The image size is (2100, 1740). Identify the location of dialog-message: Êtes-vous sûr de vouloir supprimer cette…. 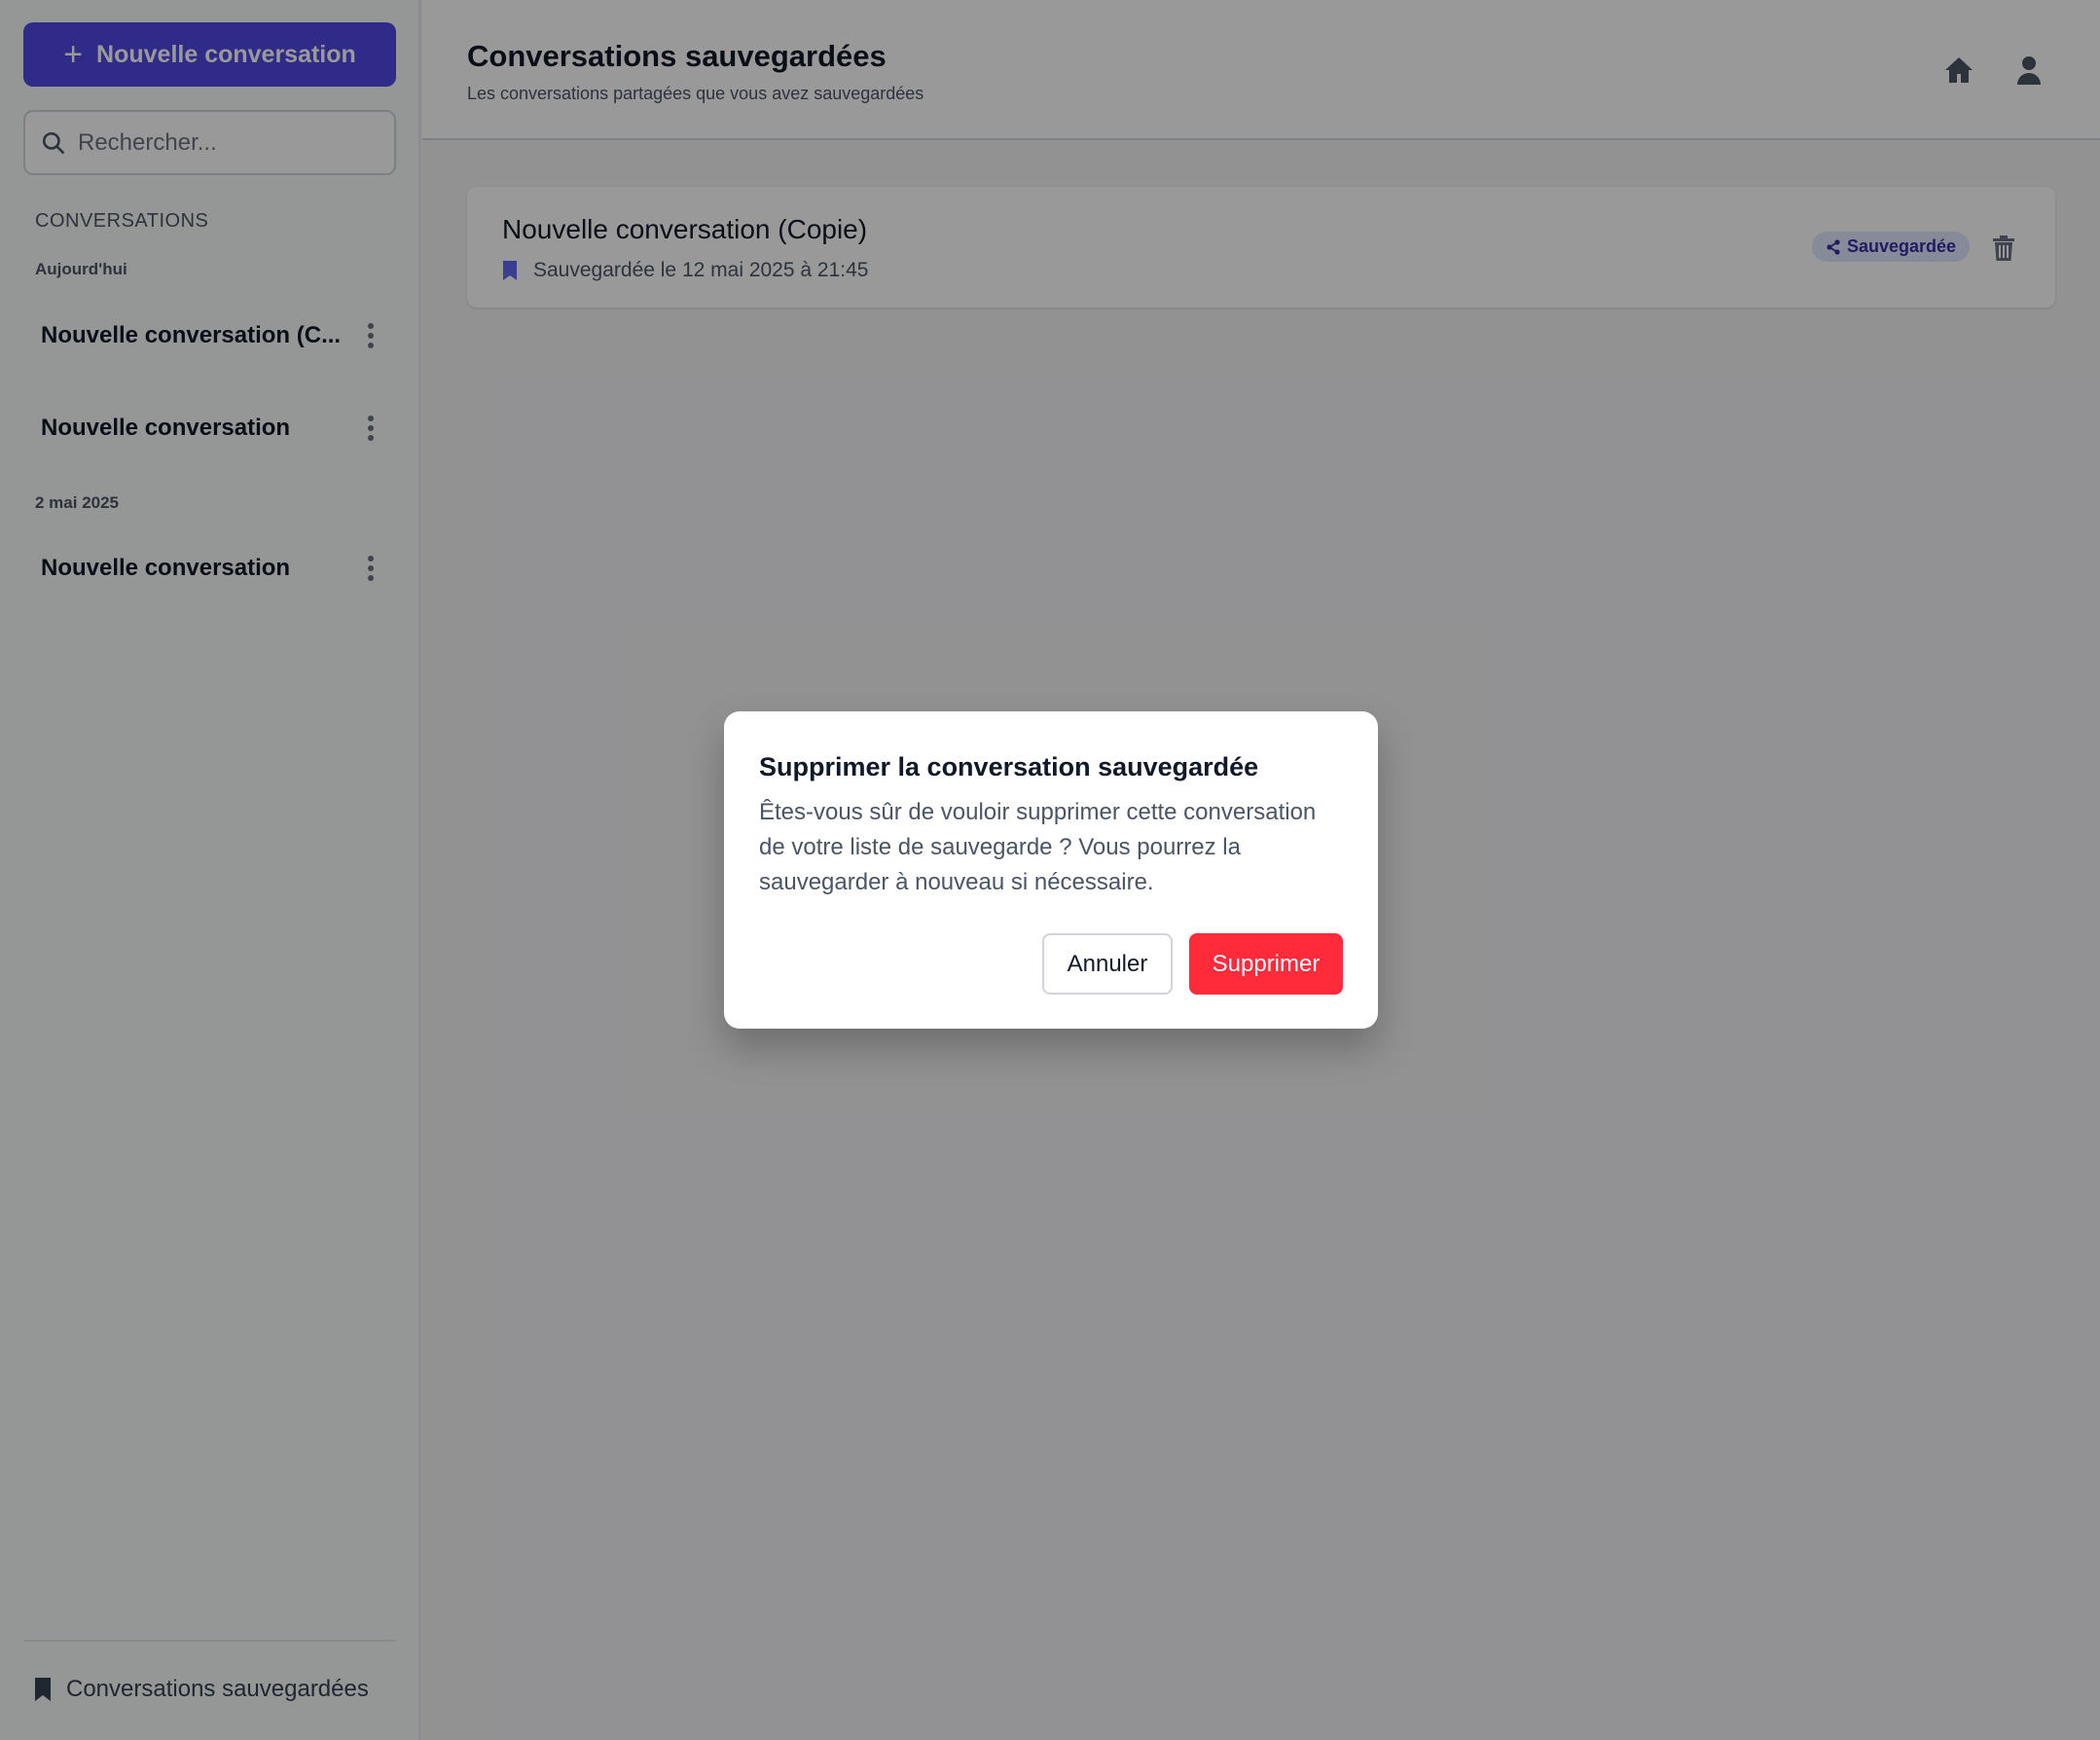
(1038, 847).